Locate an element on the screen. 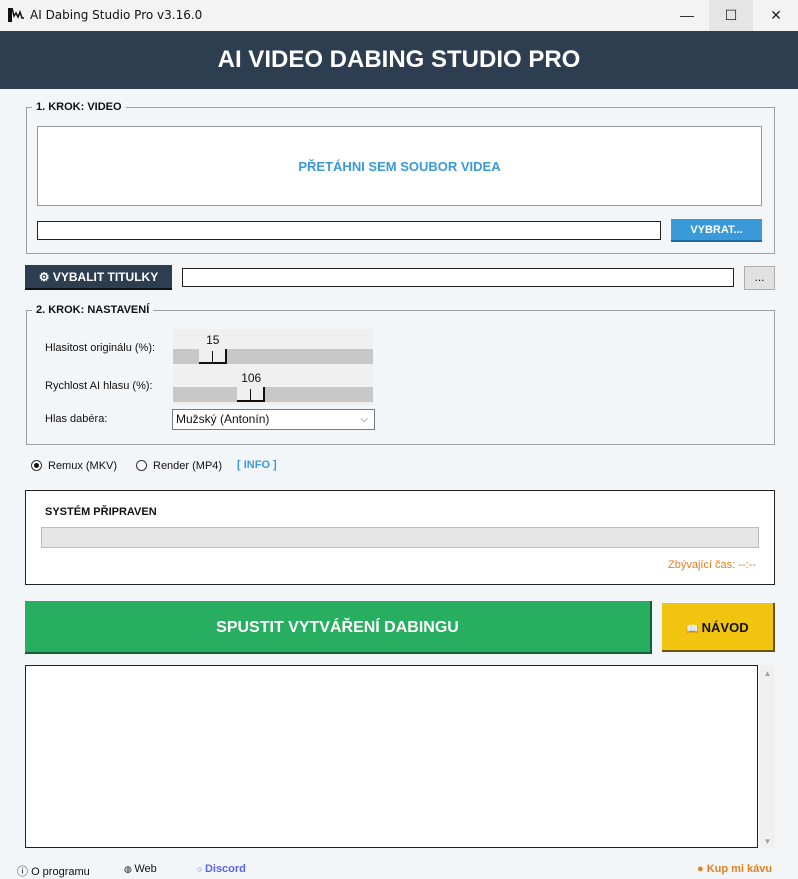  step1-legend: 1. KROK: VIDEO is located at coordinates (79, 107).